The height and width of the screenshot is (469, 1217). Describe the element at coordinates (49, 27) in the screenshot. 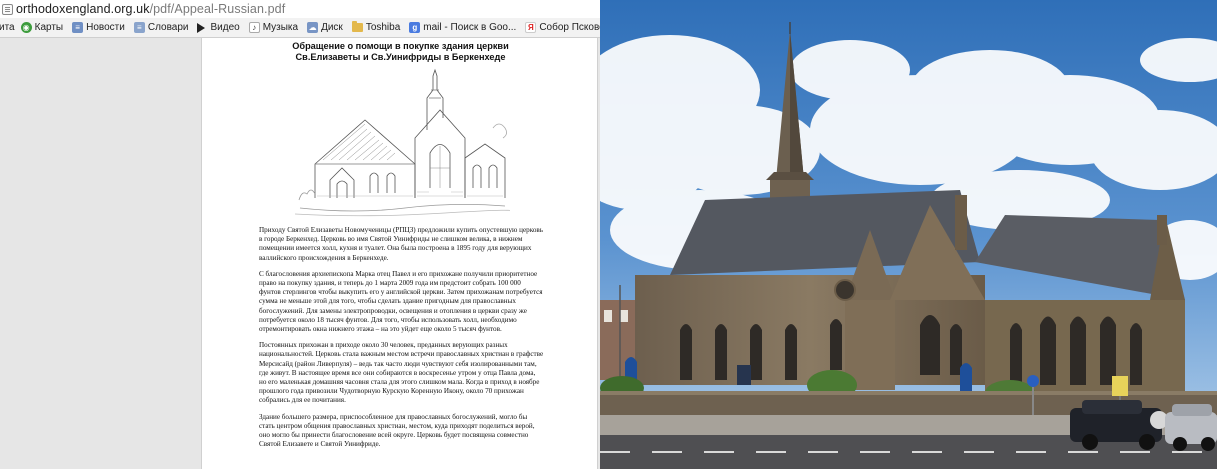

I see `bookmark-label: Карты` at that location.